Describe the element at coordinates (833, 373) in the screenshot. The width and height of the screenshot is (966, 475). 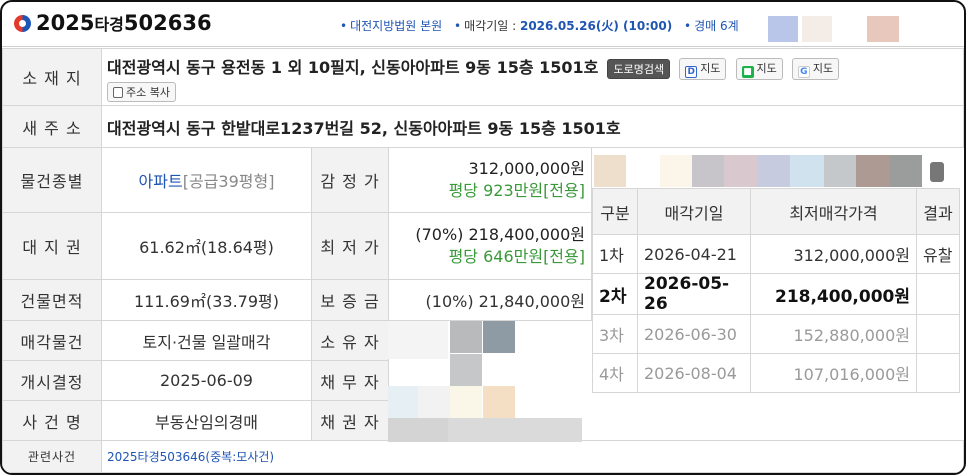
I see `price-cell: 107,016,000원` at that location.